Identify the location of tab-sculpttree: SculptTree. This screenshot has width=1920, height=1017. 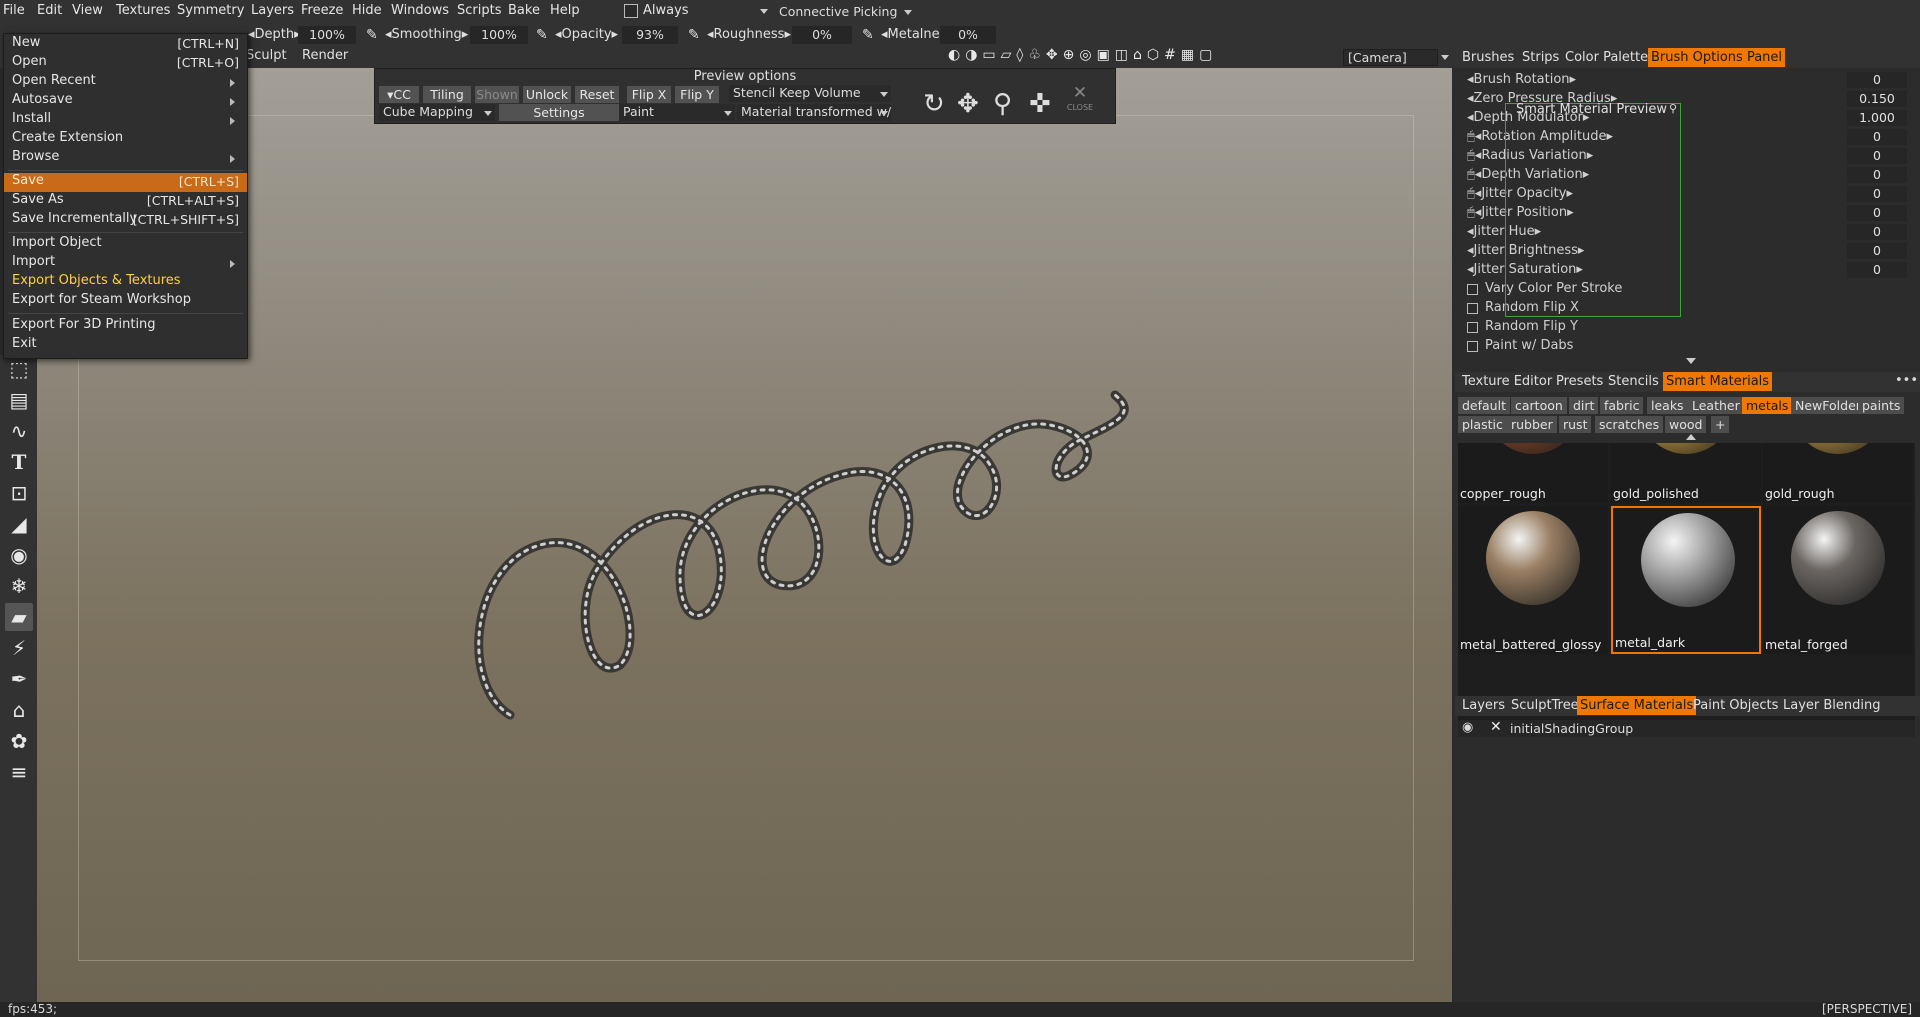
(1545, 705).